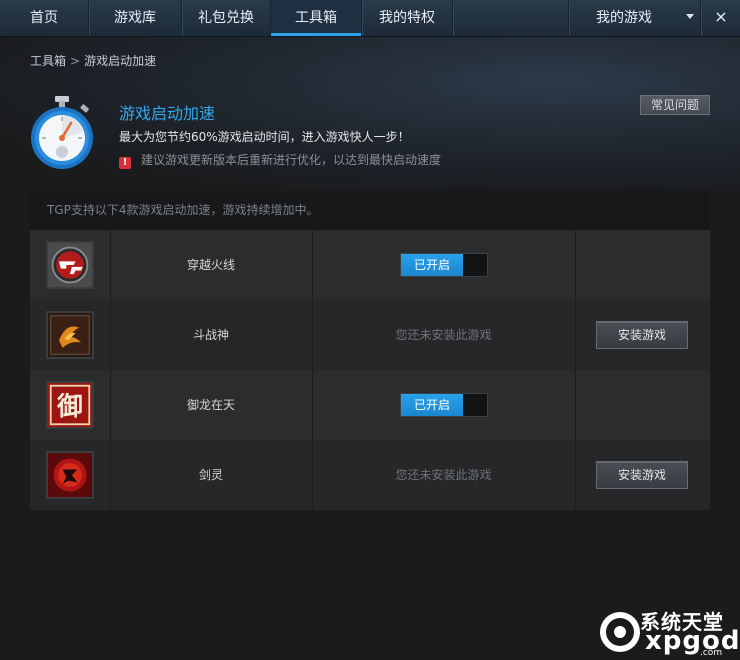 The width and height of the screenshot is (740, 660). I want to click on tab-game-library: 游戏库, so click(135, 18).